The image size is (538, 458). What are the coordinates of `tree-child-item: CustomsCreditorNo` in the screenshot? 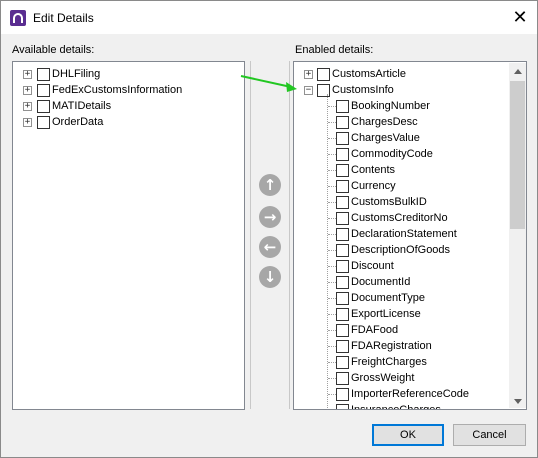 It's located at (400, 218).